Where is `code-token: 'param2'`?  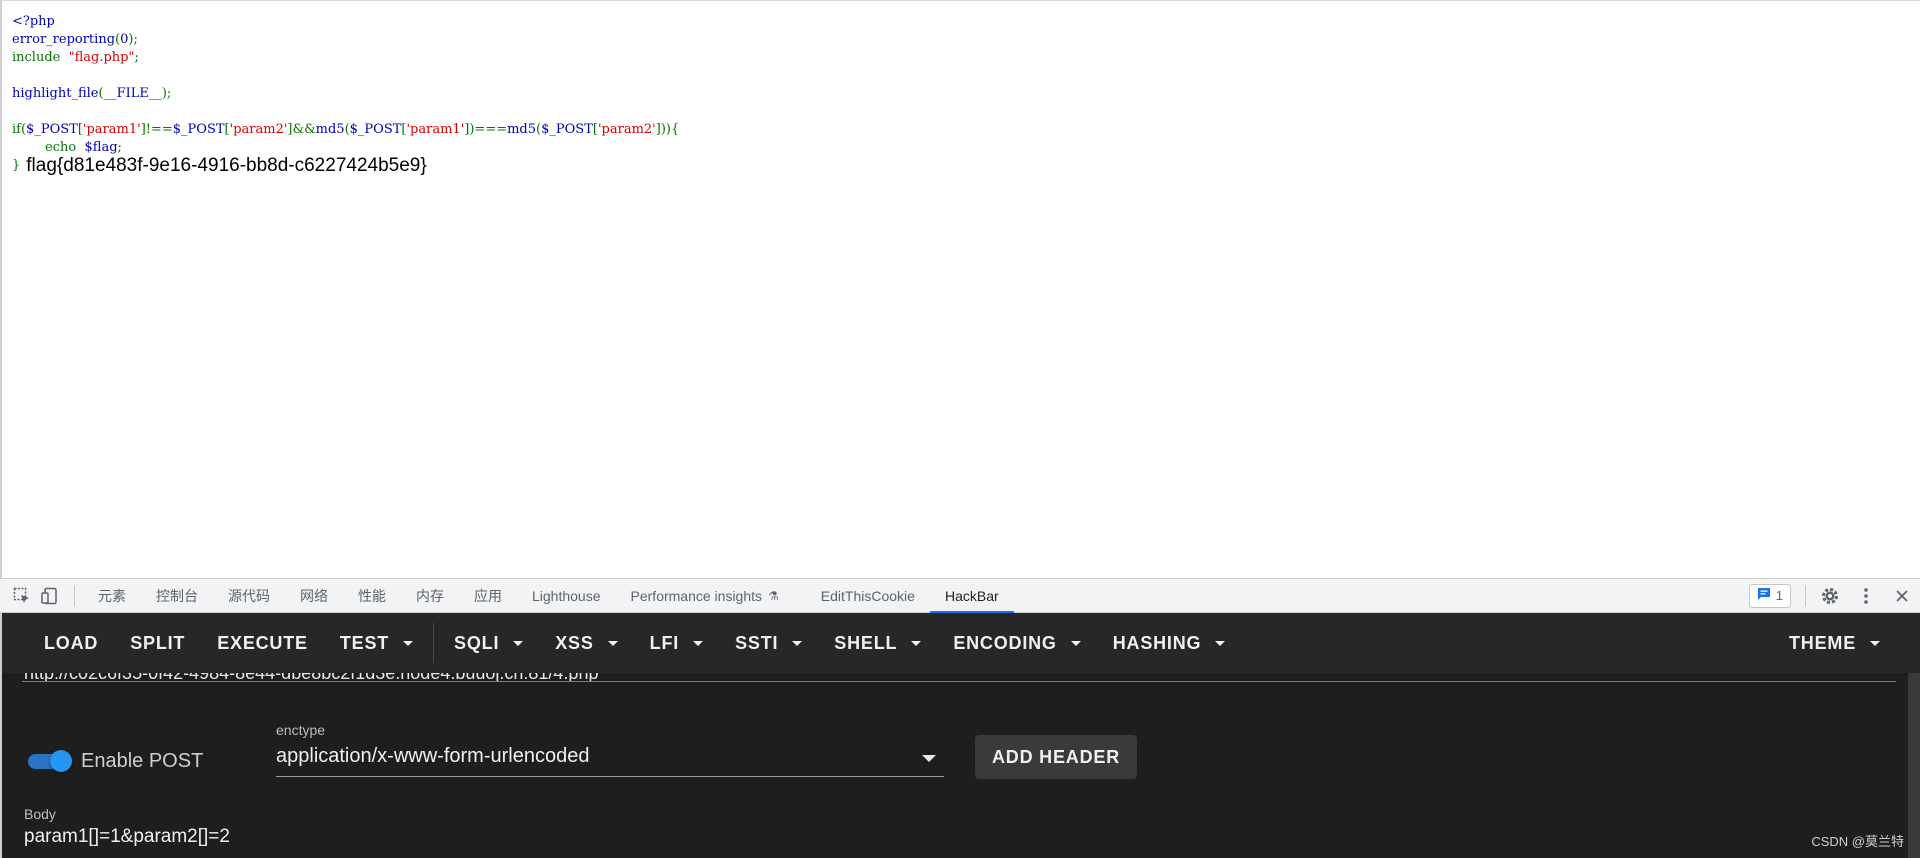 code-token: 'param2' is located at coordinates (258, 129).